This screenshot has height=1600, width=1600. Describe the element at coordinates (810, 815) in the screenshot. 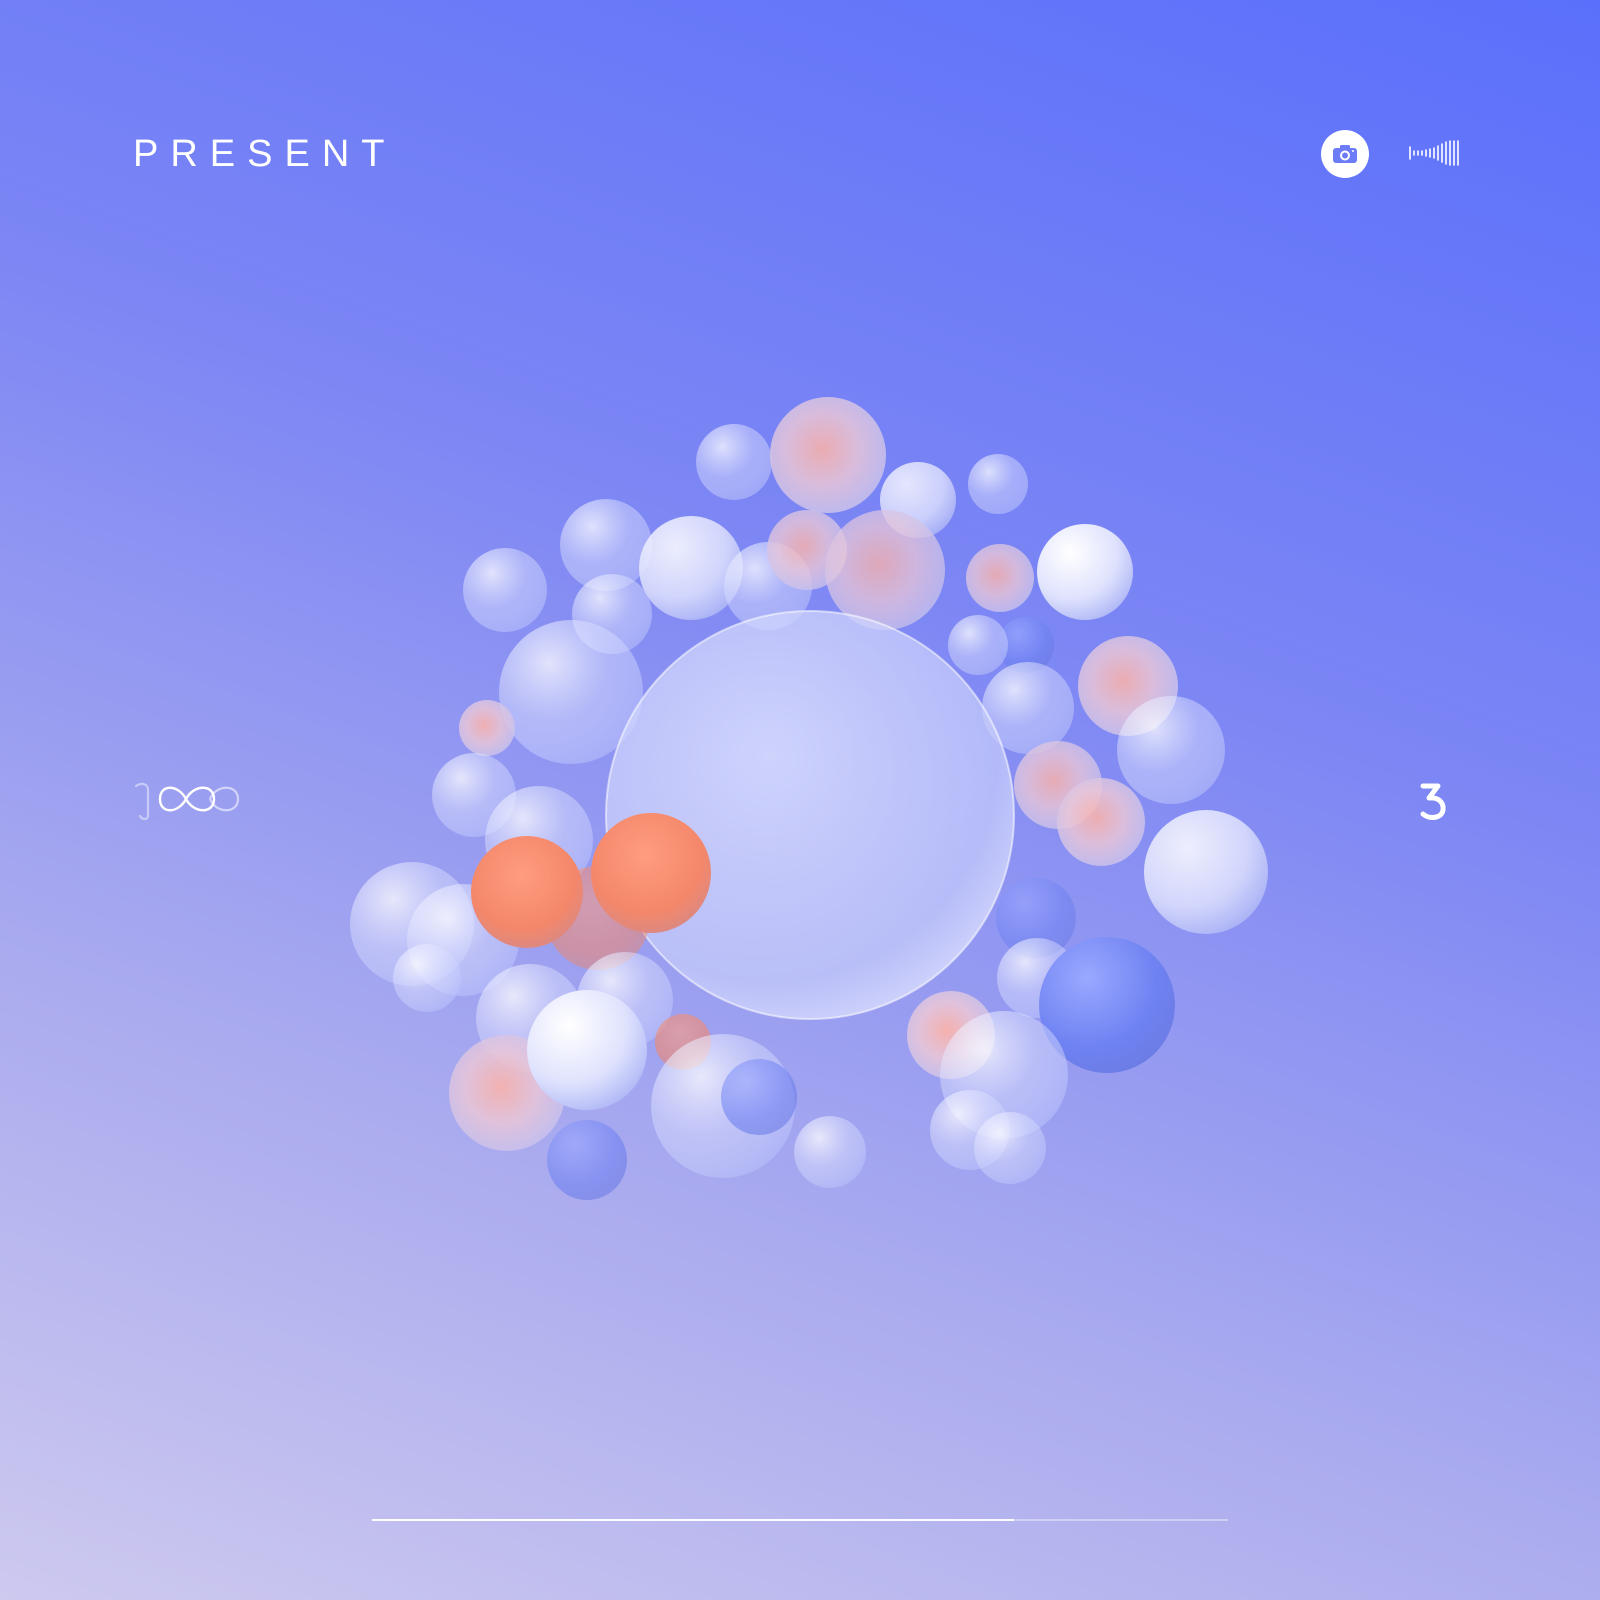

I see `large-glass-sphere` at that location.